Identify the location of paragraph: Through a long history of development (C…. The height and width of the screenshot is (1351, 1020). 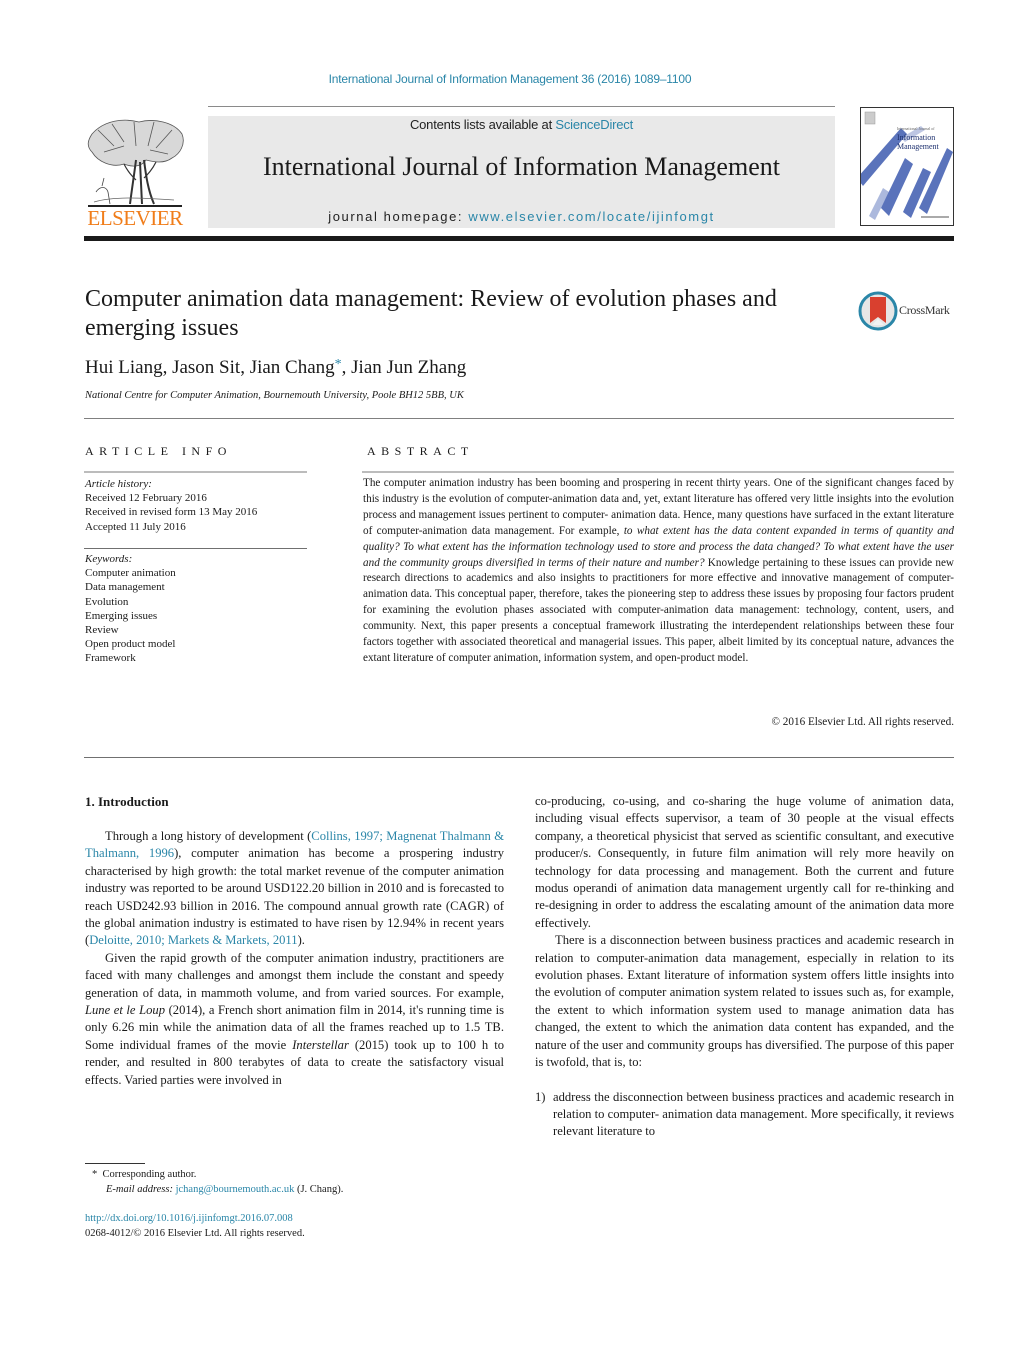
(294, 889).